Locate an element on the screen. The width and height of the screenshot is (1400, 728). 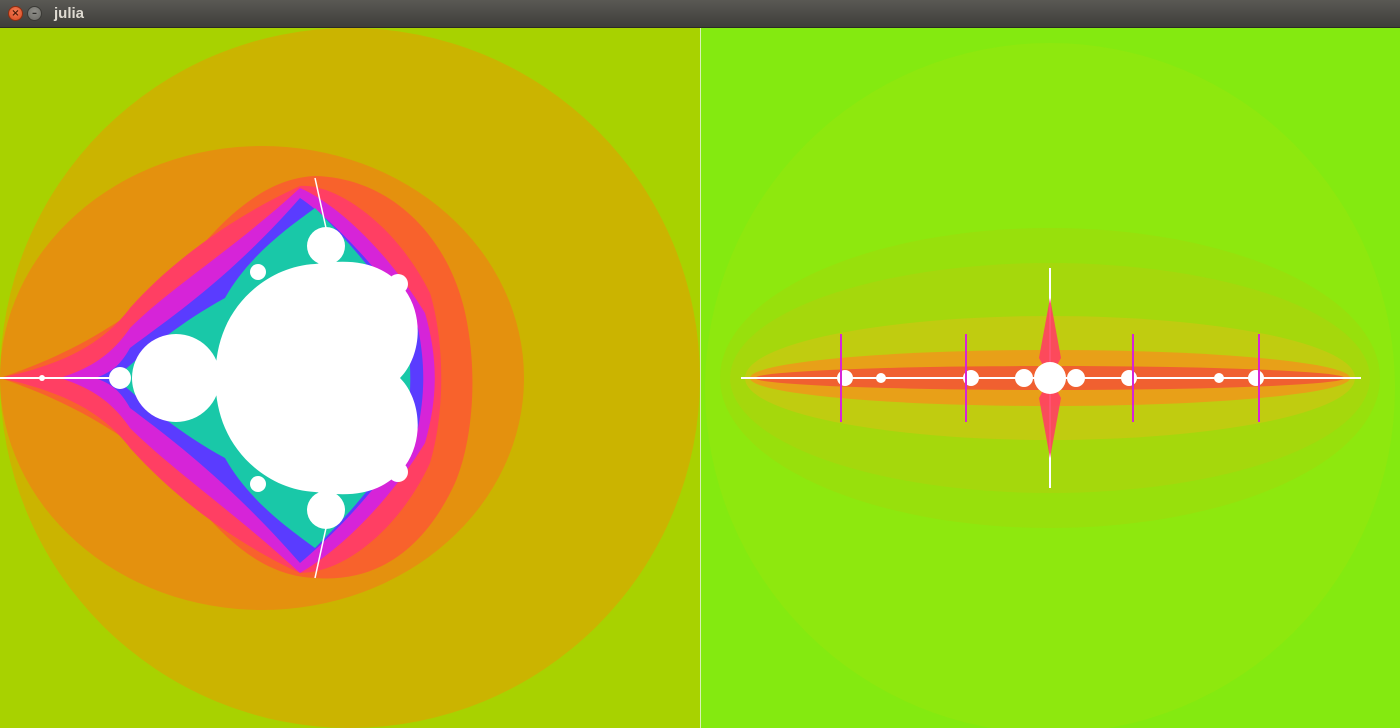
mandelbrot-upper-left-bulb is located at coordinates (258, 272).